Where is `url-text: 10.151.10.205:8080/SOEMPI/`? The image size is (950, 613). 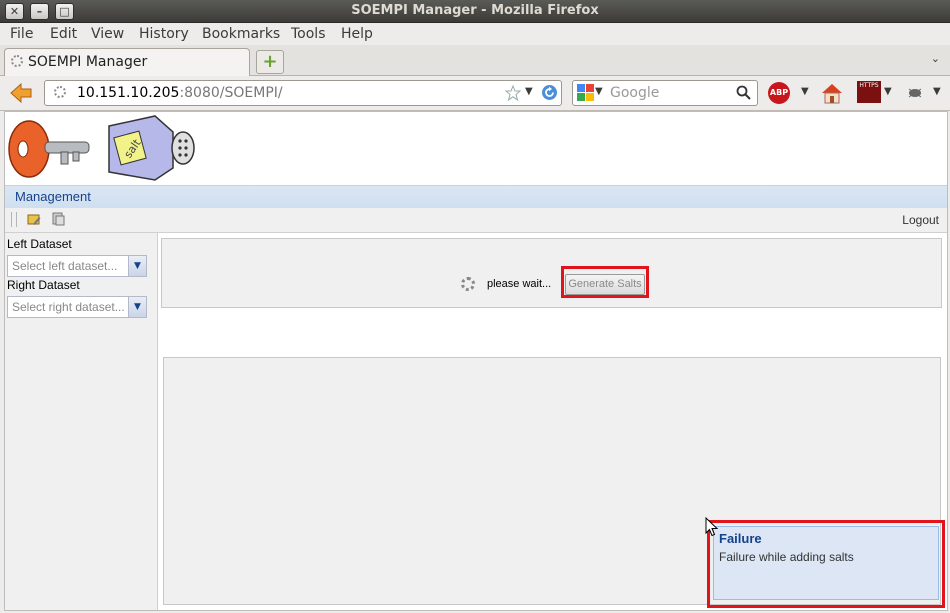 url-text: 10.151.10.205:8080/SOEMPI/ is located at coordinates (180, 93).